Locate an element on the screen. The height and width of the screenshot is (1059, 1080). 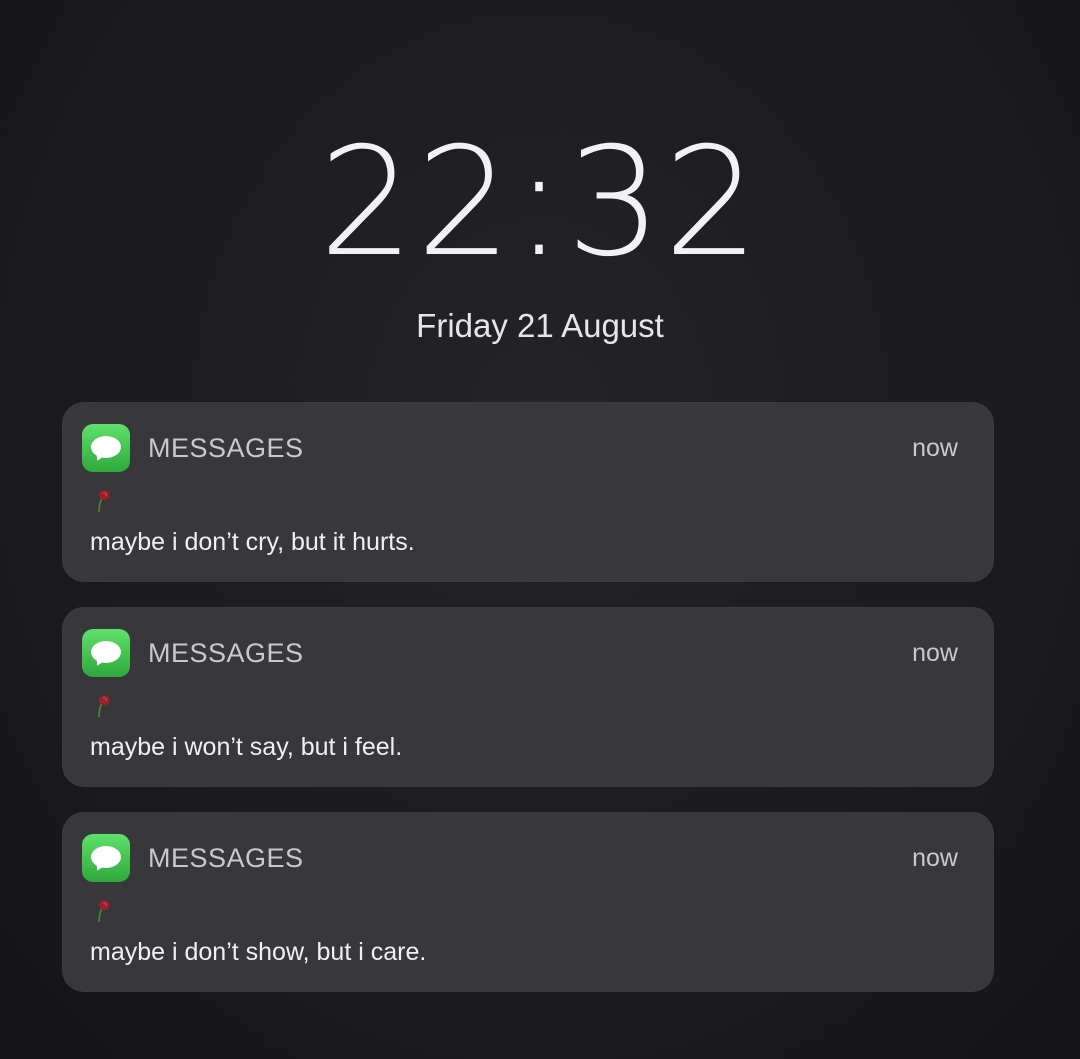
lock-screen-date: Friday 21 August is located at coordinates (540, 325).